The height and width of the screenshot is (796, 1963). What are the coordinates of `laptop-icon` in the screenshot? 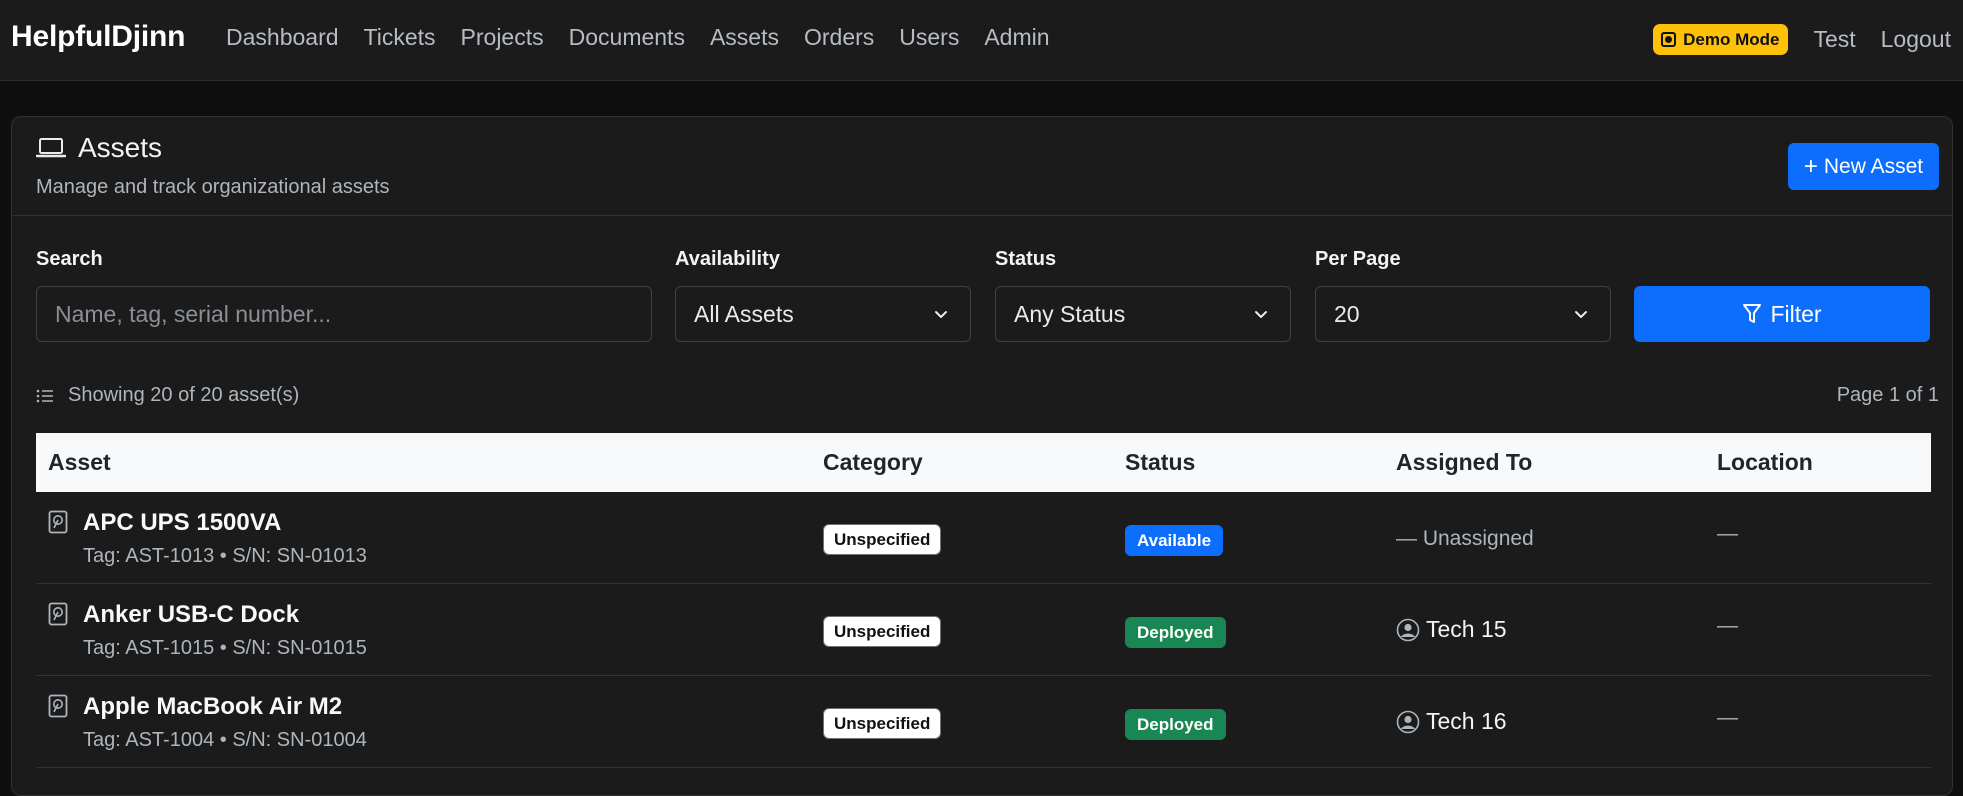 It's located at (51, 148).